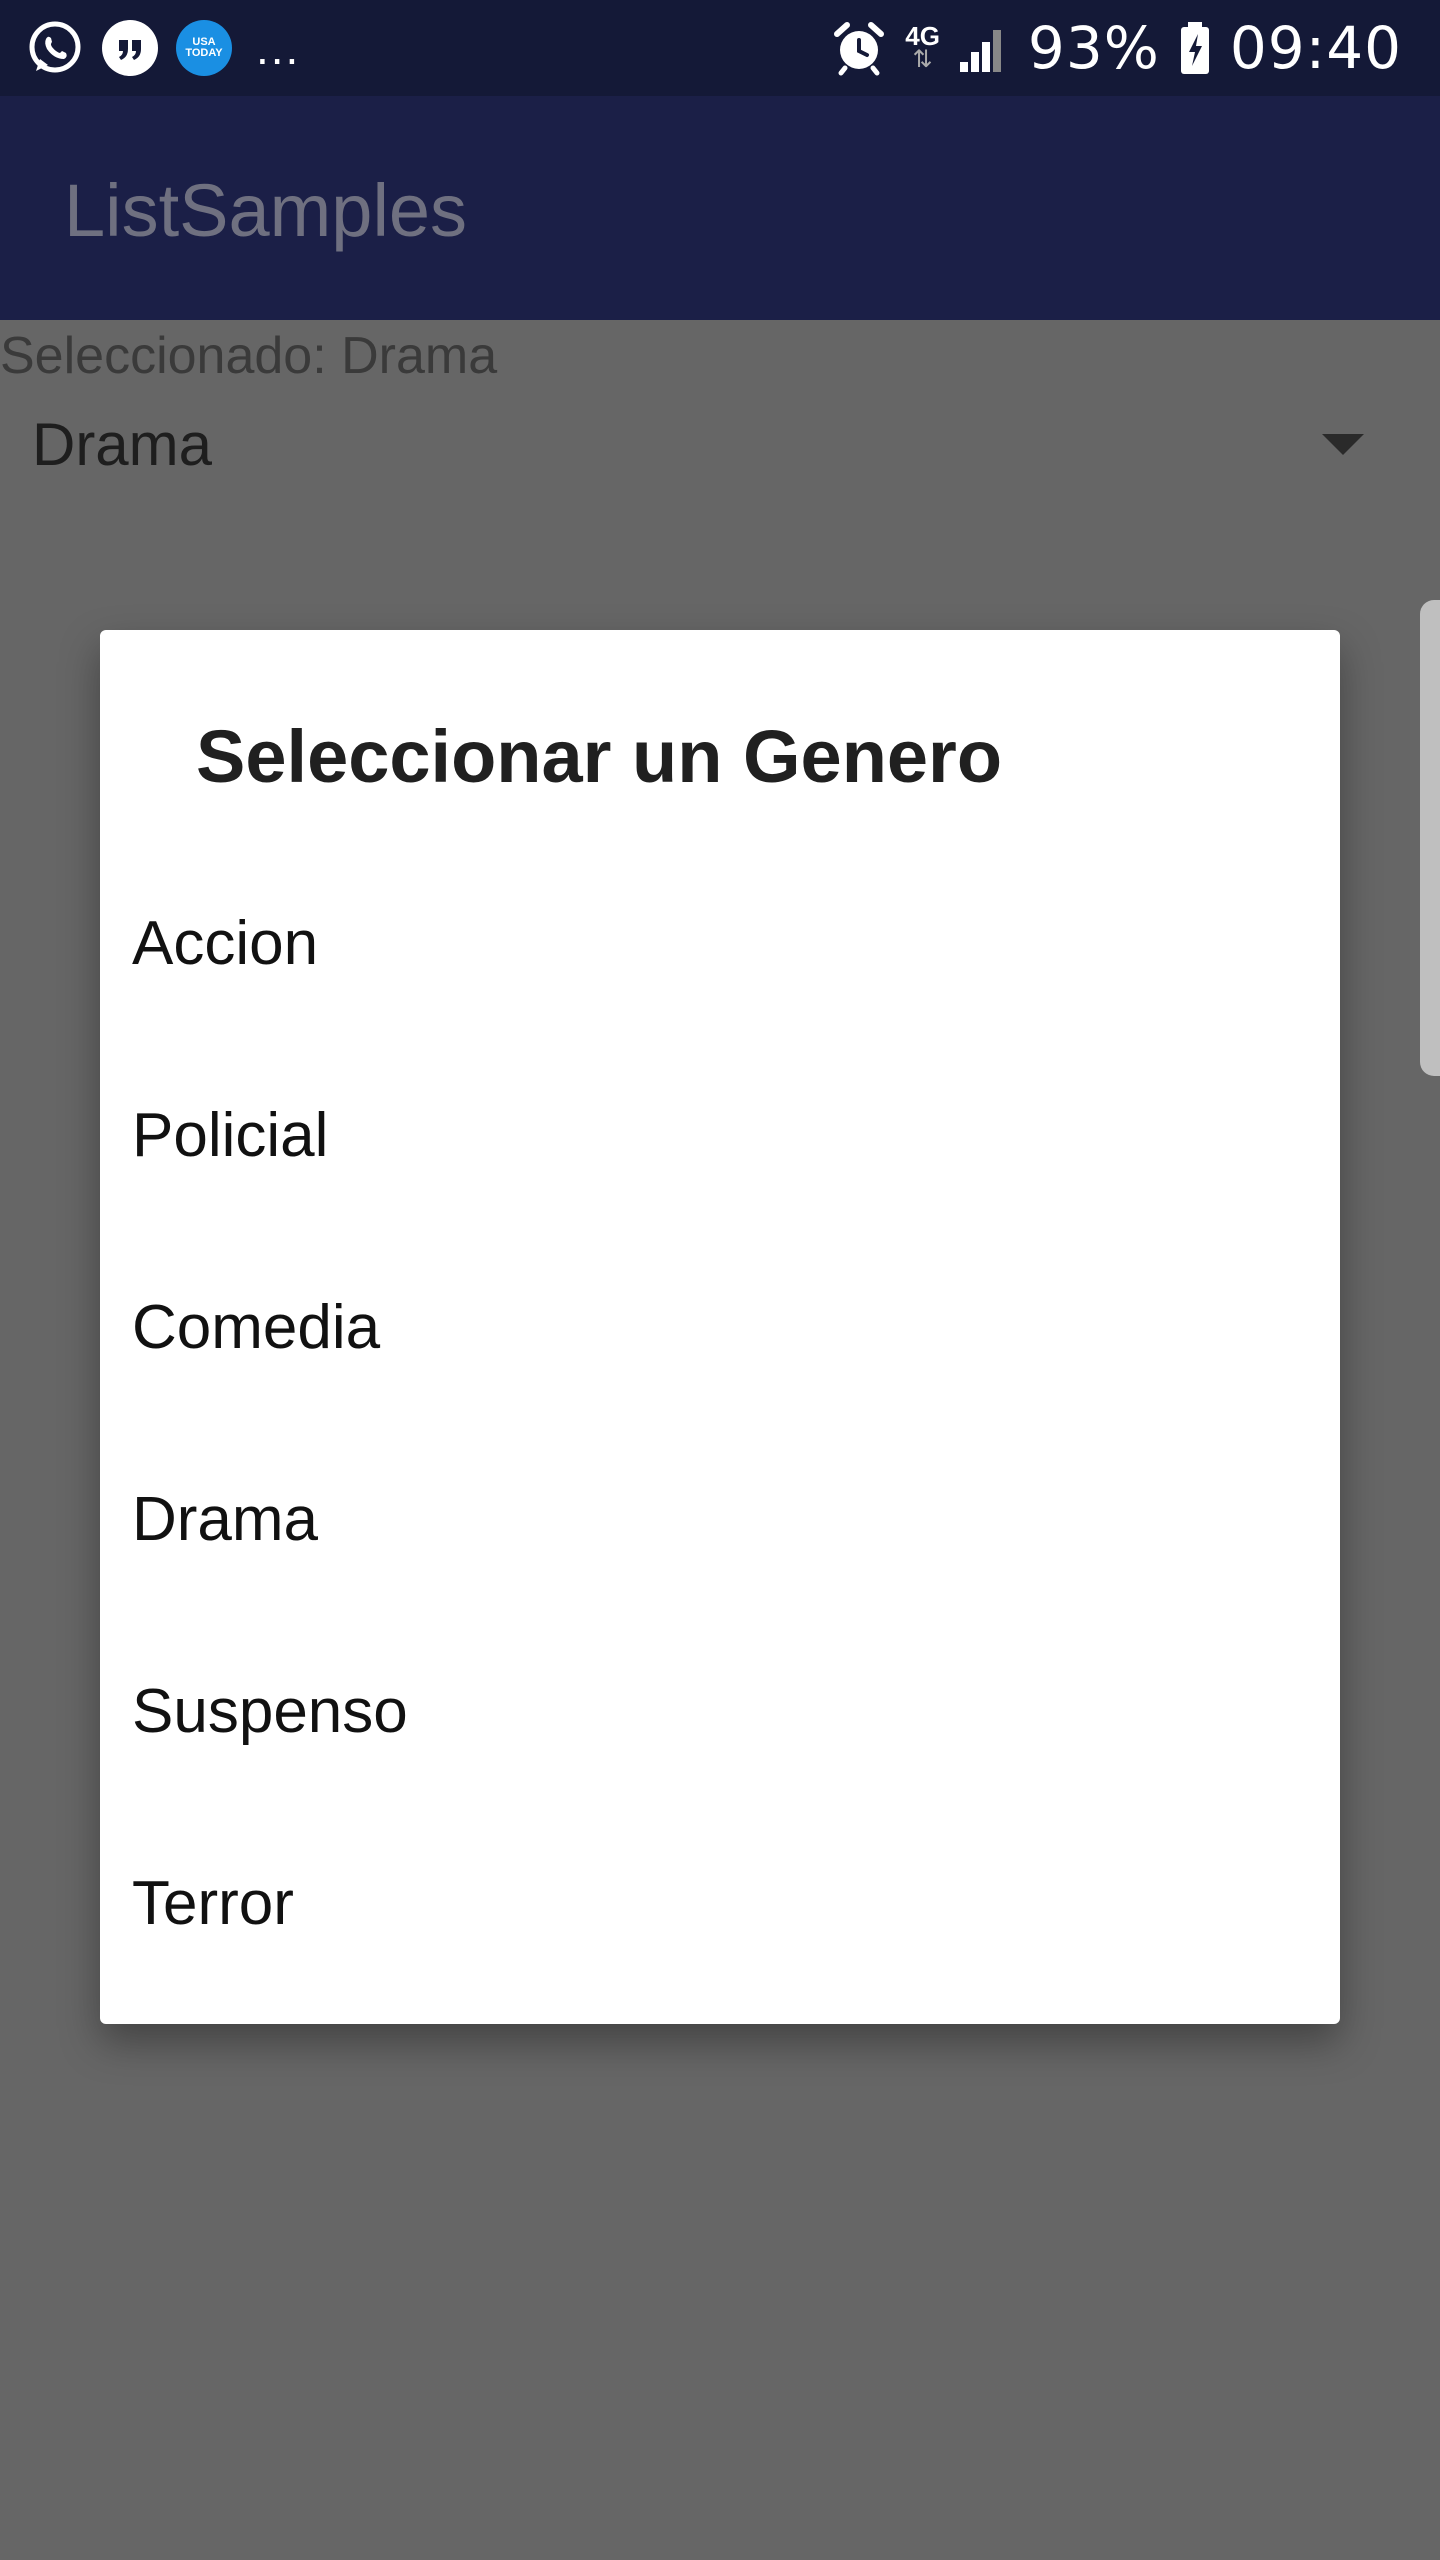 This screenshot has height=2560, width=1440. What do you see at coordinates (720, 942) in the screenshot?
I see `option-accion: Accion` at bounding box center [720, 942].